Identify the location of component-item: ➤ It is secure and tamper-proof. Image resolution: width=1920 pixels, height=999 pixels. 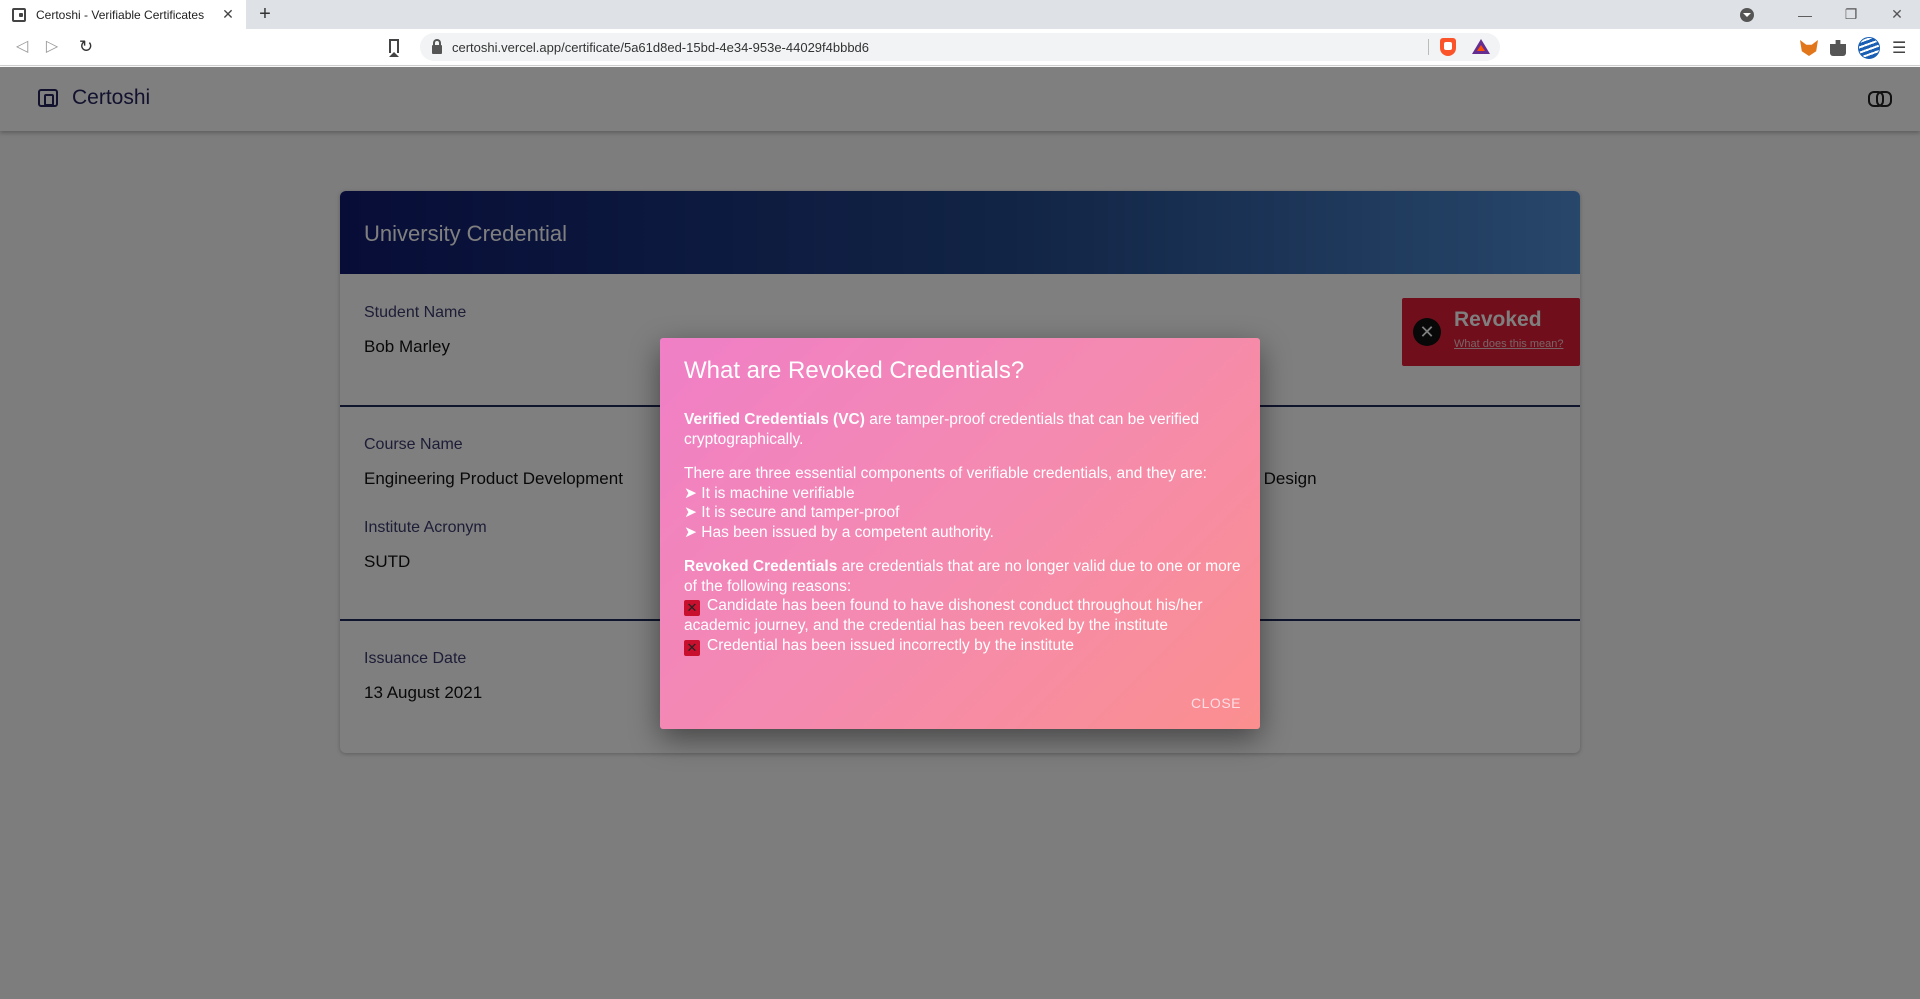
(792, 512).